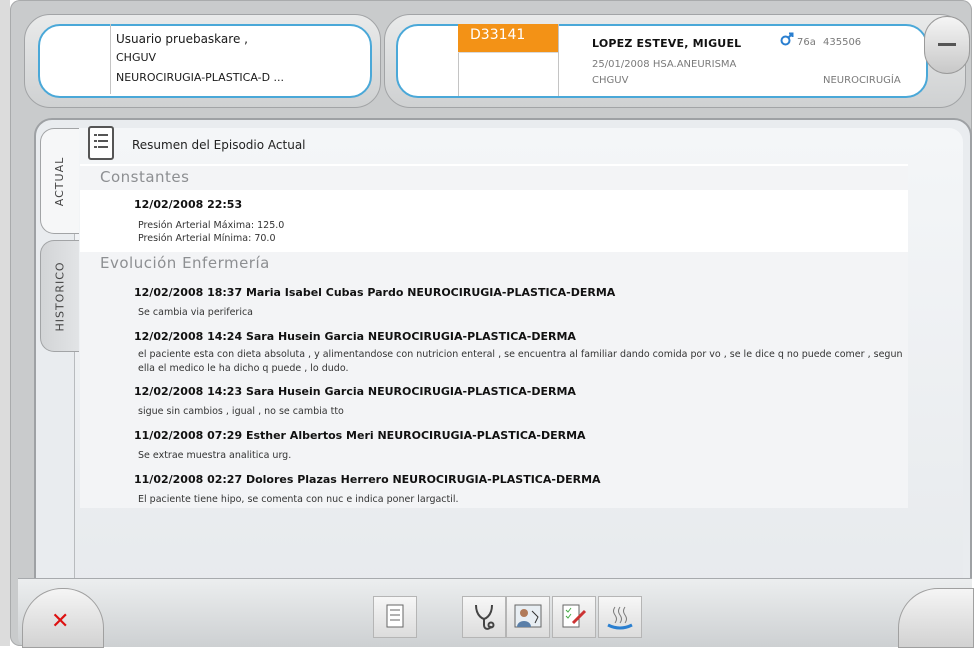 The image size is (975, 648). Describe the element at coordinates (494, 178) in the screenshot. I see `section-header-constantes: Constantes` at that location.